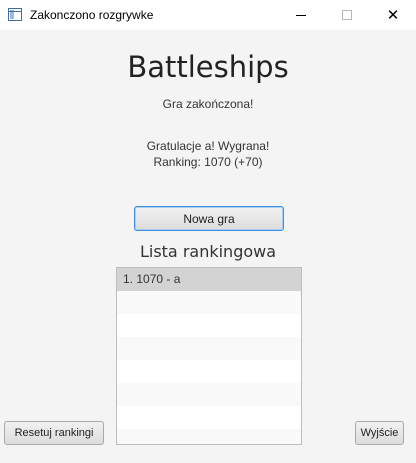 The width and height of the screenshot is (416, 463). I want to click on app-window-icon, so click(15, 14).